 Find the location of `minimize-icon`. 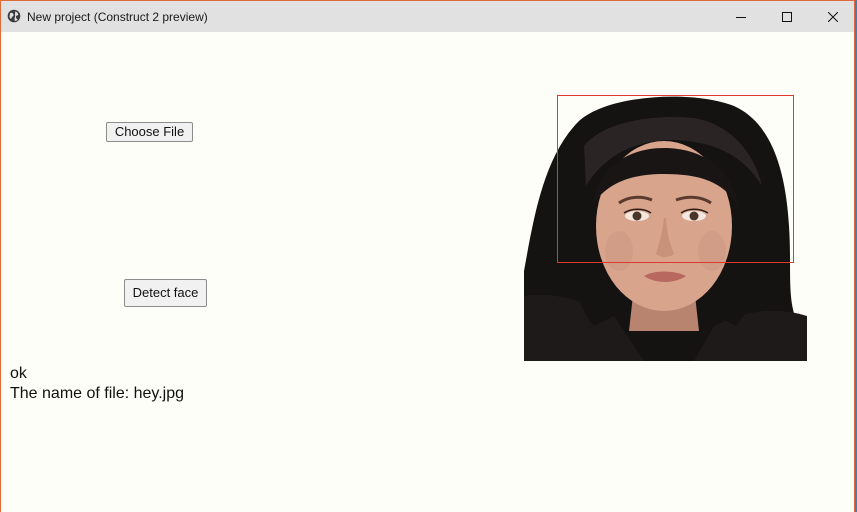

minimize-icon is located at coordinates (741, 17).